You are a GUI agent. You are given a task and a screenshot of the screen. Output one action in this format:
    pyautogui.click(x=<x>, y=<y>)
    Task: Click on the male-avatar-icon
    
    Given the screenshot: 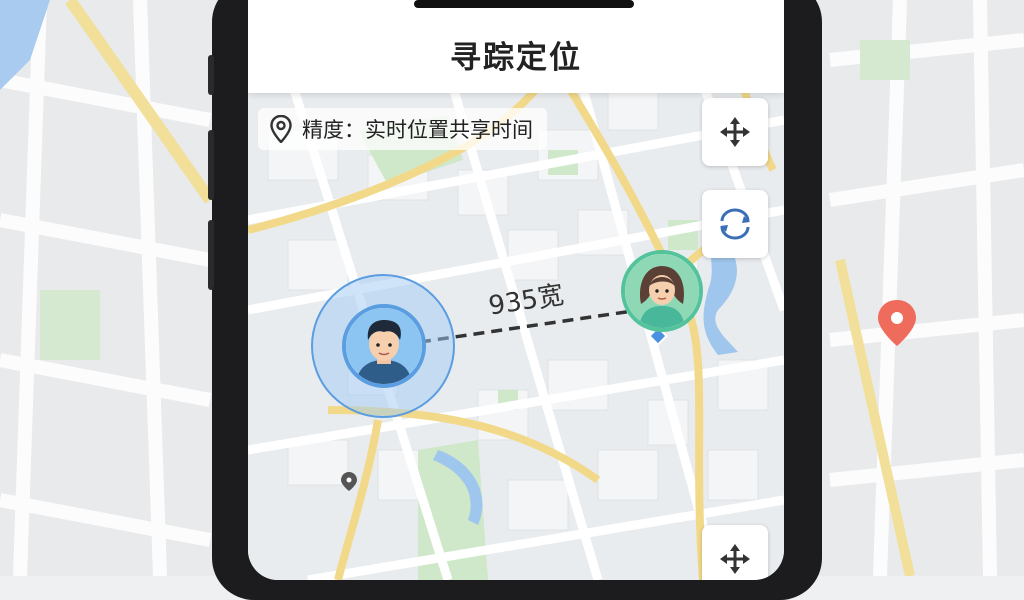 What is the action you would take?
    pyautogui.click(x=384, y=346)
    